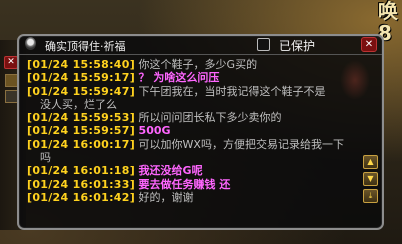  Describe the element at coordinates (81, 77) in the screenshot. I see `chat-timestamp: [01/24 15:59:17]` at that location.